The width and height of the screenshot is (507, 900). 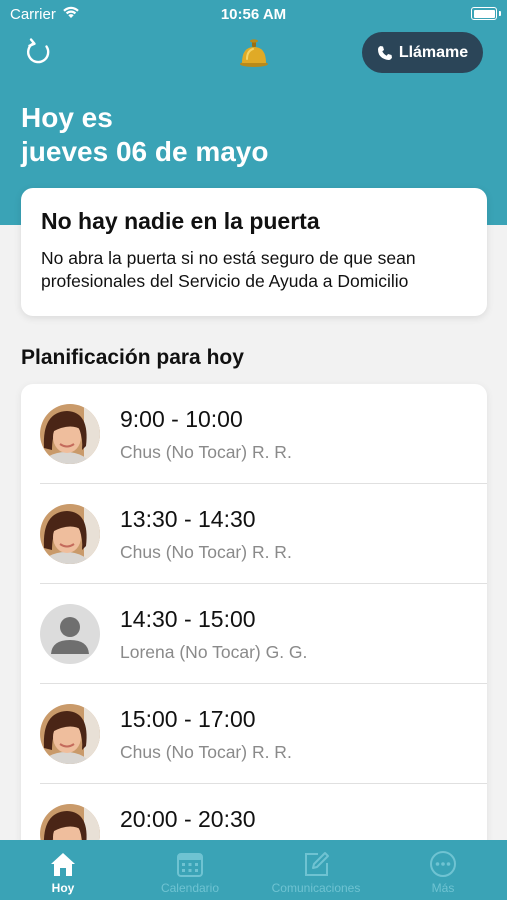 I want to click on phone-icon, so click(x=384, y=52).